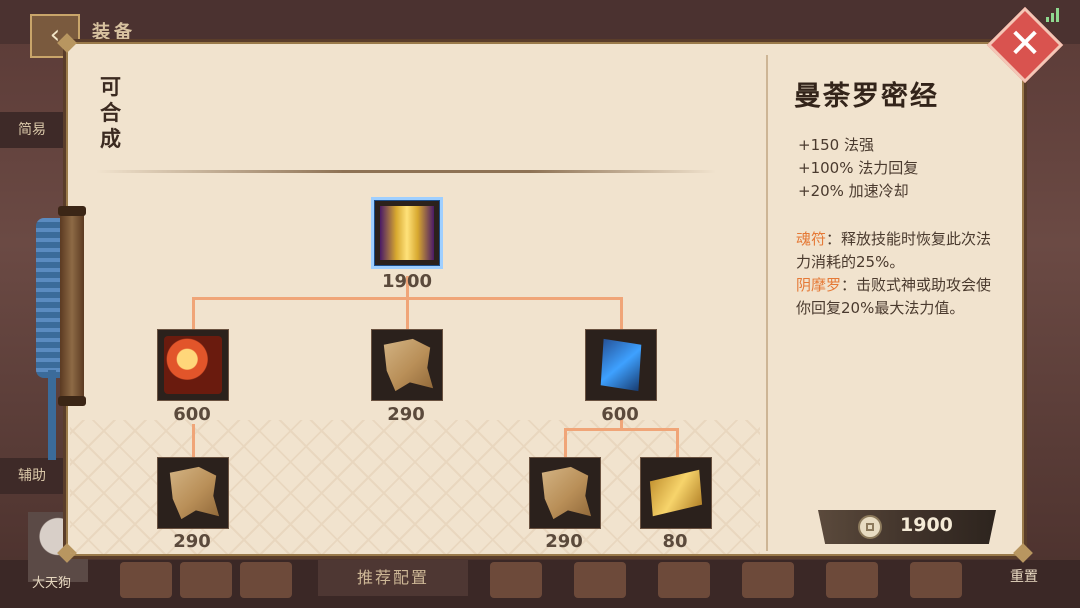  What do you see at coordinates (767, 303) in the screenshot?
I see `column-divider` at bounding box center [767, 303].